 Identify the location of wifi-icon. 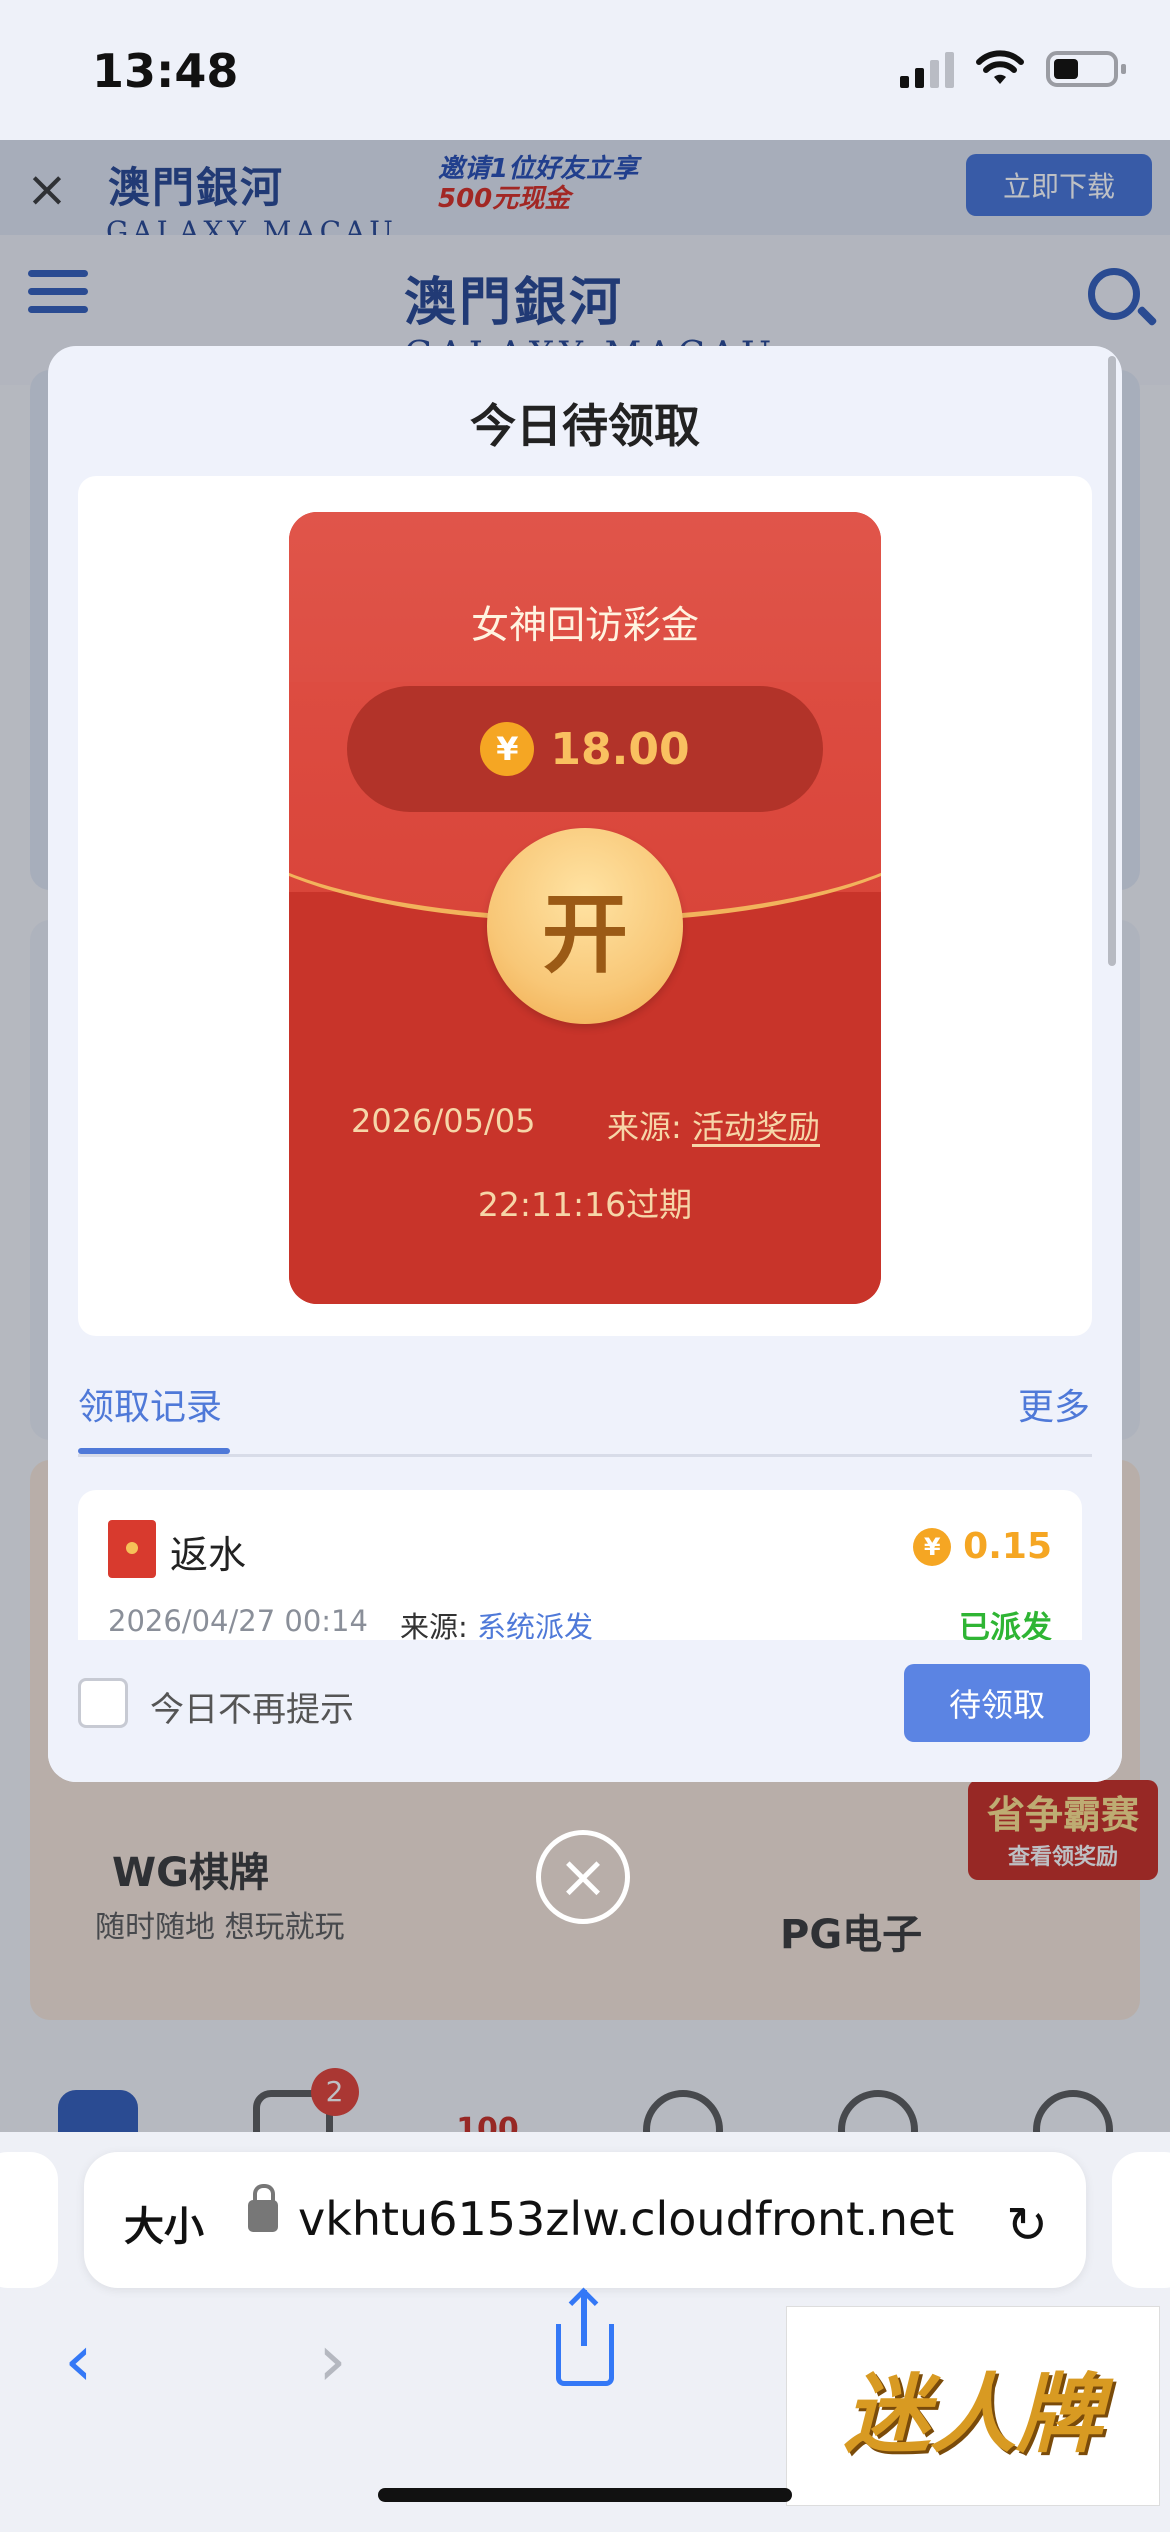
(1000, 67).